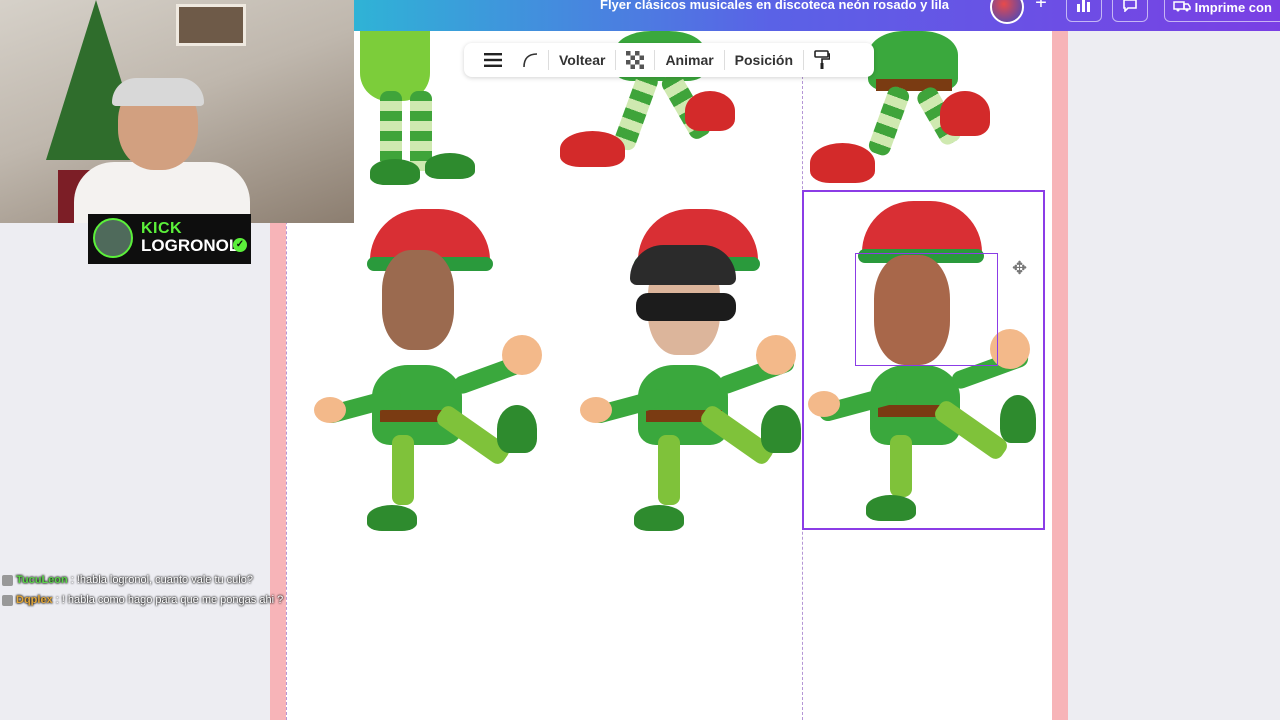 Image resolution: width=1280 pixels, height=720 pixels. Describe the element at coordinates (686, 307) in the screenshot. I see `sunglasses` at that location.